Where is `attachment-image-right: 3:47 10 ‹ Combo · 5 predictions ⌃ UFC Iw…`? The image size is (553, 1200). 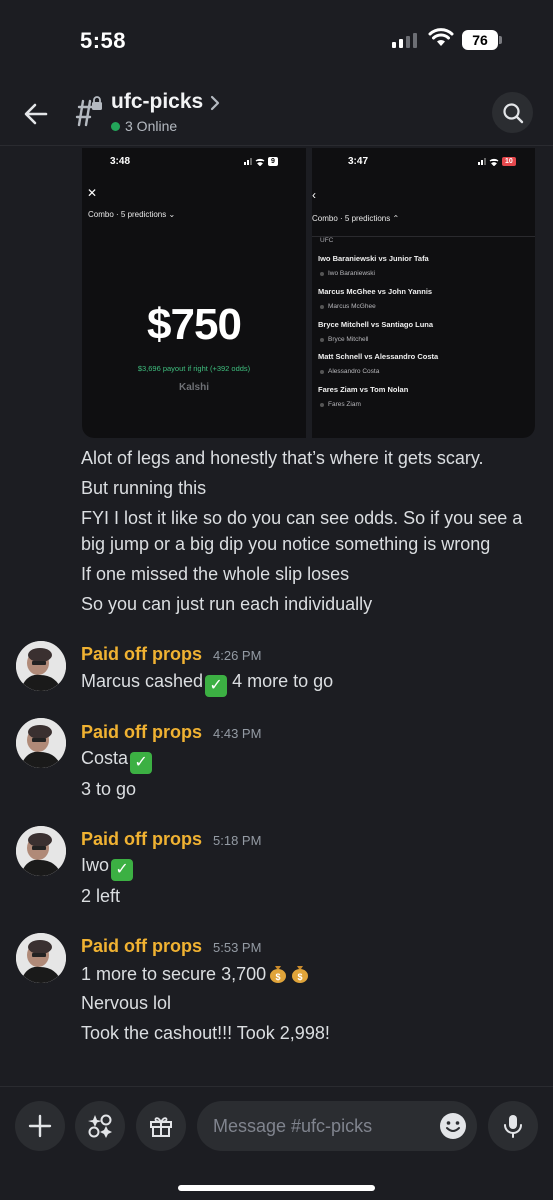
attachment-image-right: 3:47 10 ‹ Combo · 5 predictions ⌃ UFC Iw… is located at coordinates (423, 293).